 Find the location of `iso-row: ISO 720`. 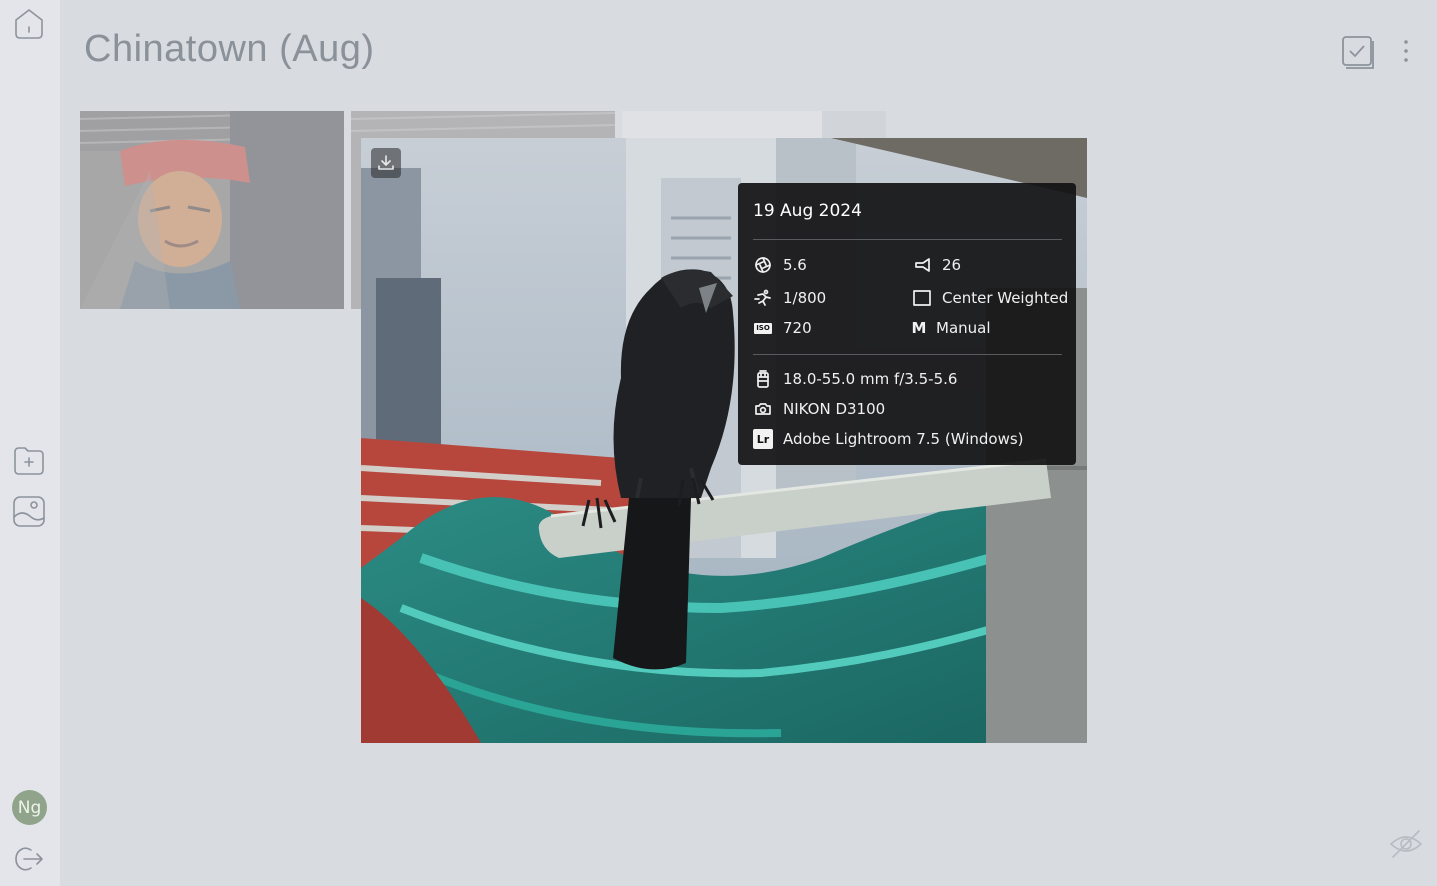

iso-row: ISO 720 is located at coordinates (782, 328).